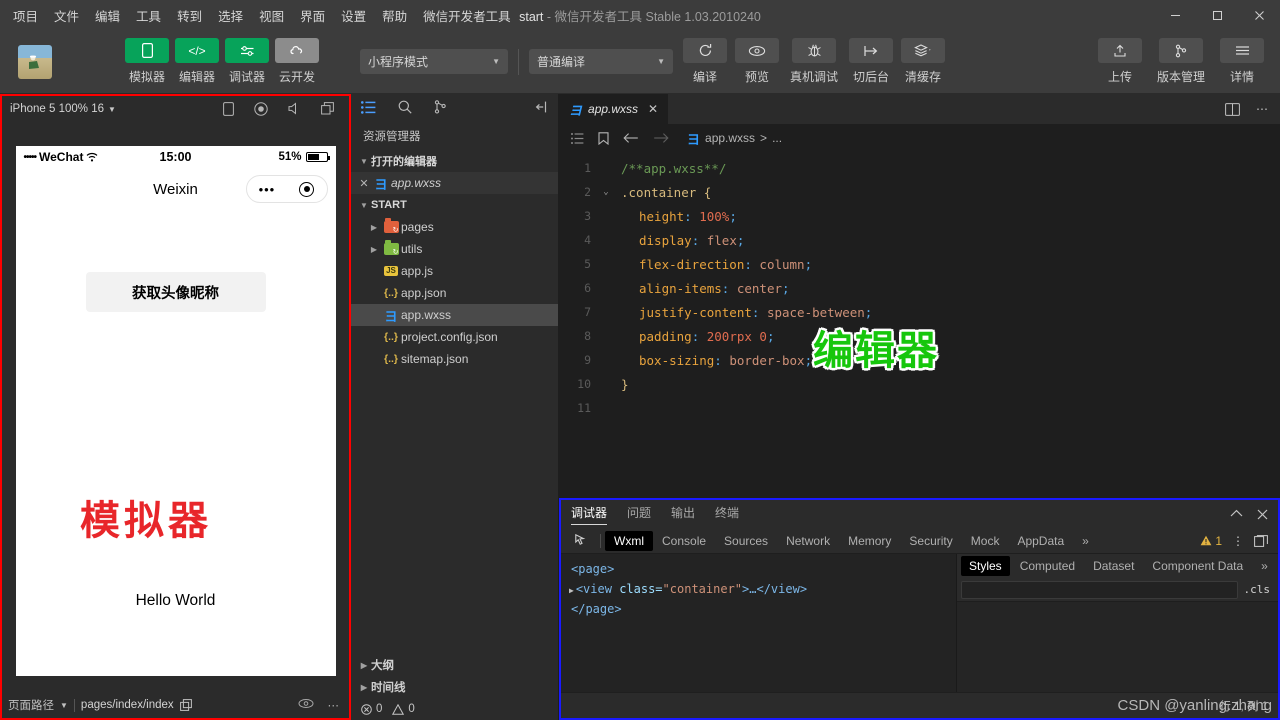 Image resolution: width=1280 pixels, height=720 pixels. Describe the element at coordinates (1120, 61) in the screenshot. I see `upload-button: 上传` at that location.